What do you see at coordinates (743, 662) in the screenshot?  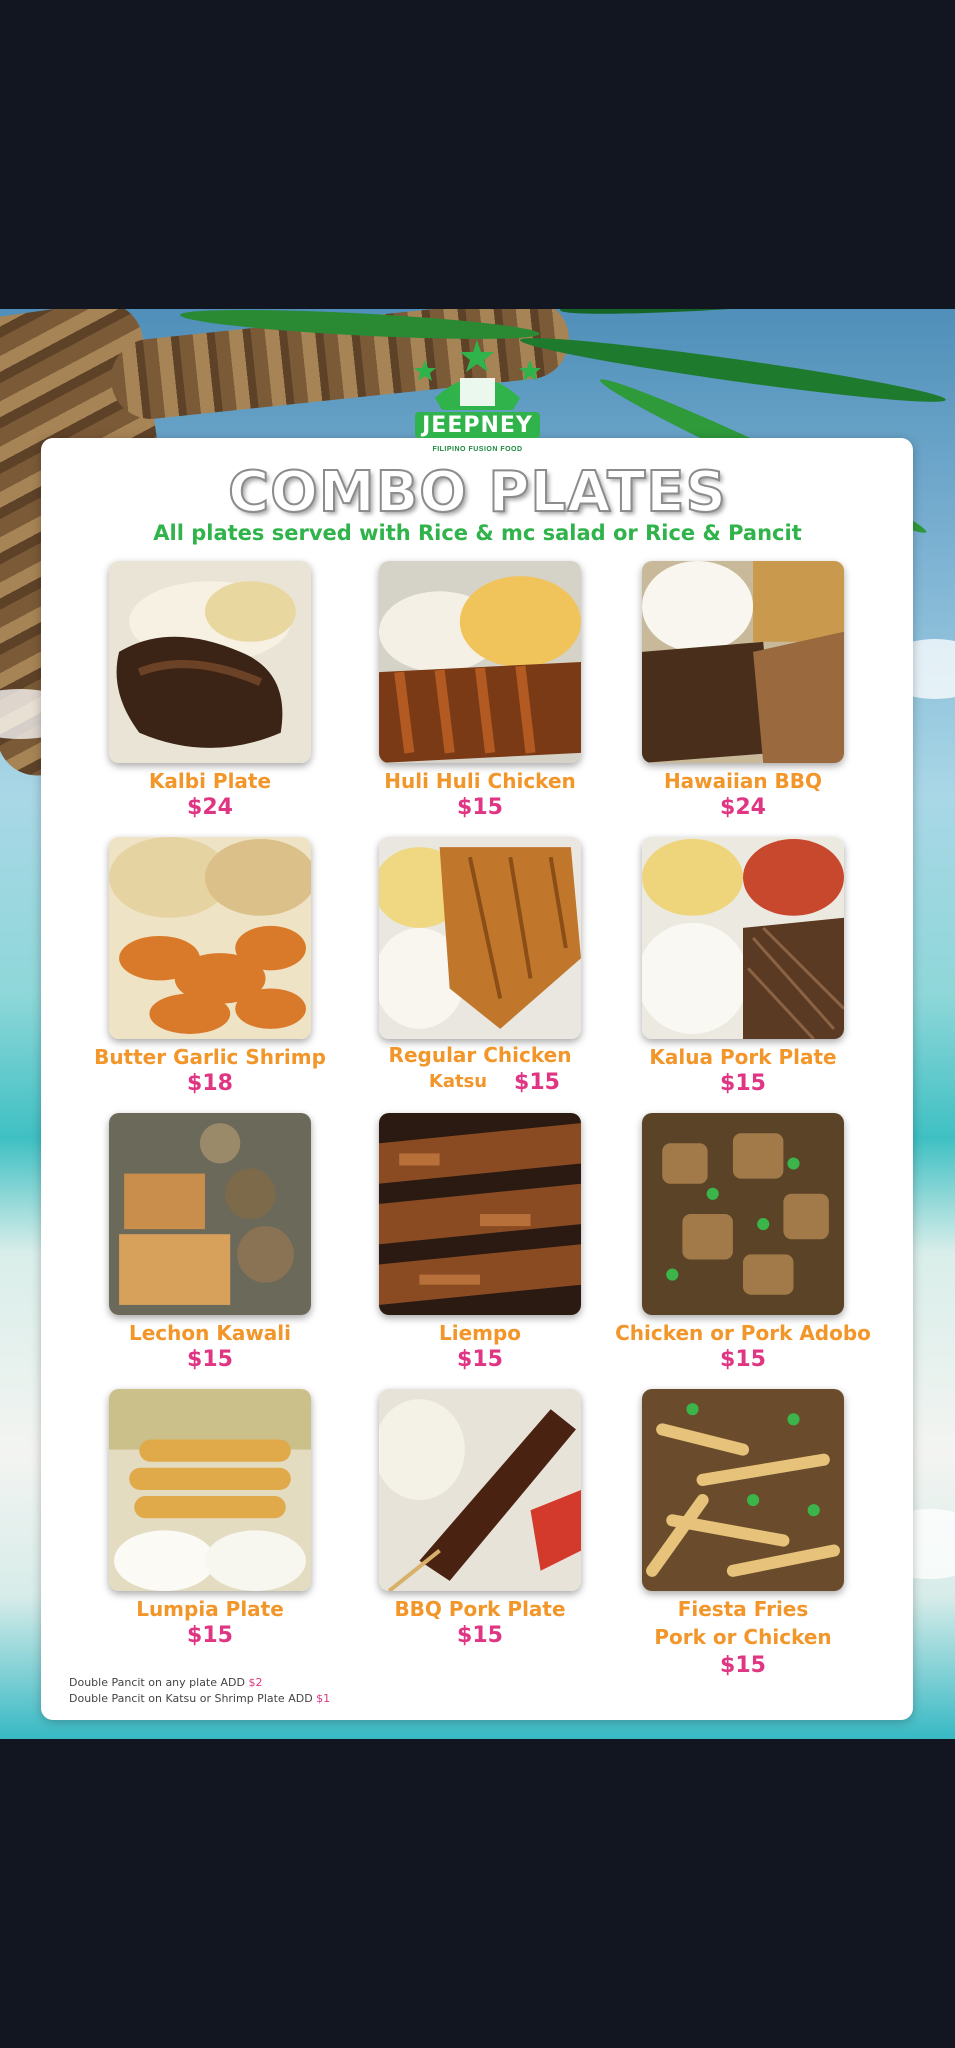 I see `hawaiian-bbq-photo` at bounding box center [743, 662].